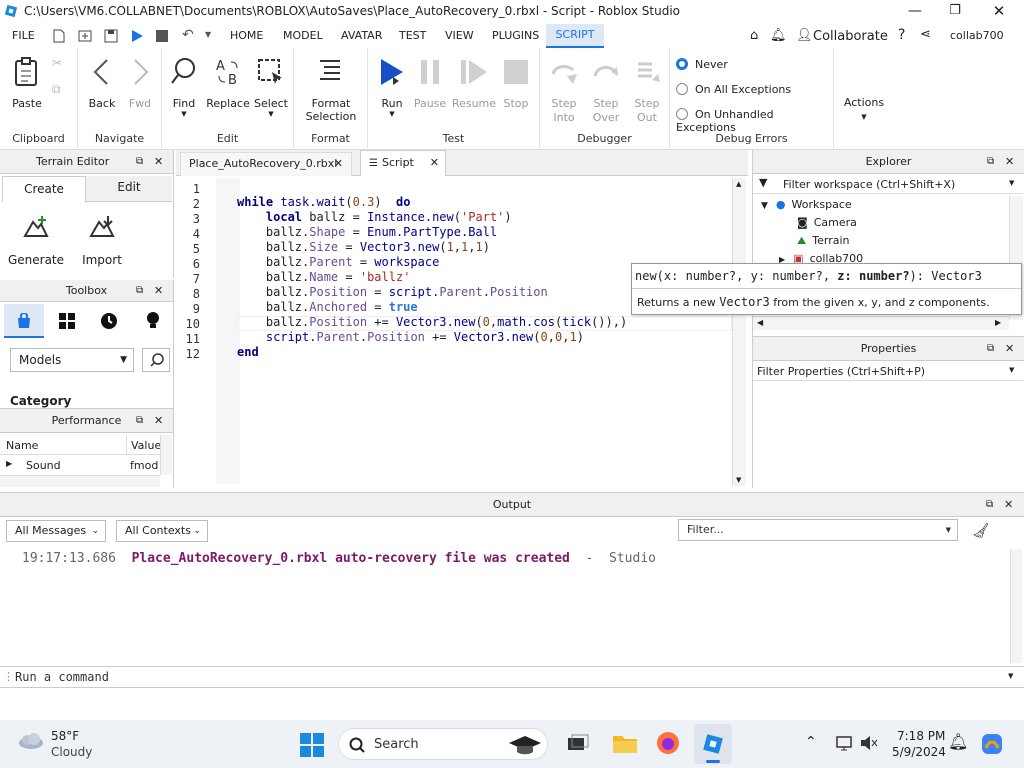  Describe the element at coordinates (56, 531) in the screenshot. I see `messages-filter-dropdown: All Messages ⌄` at that location.